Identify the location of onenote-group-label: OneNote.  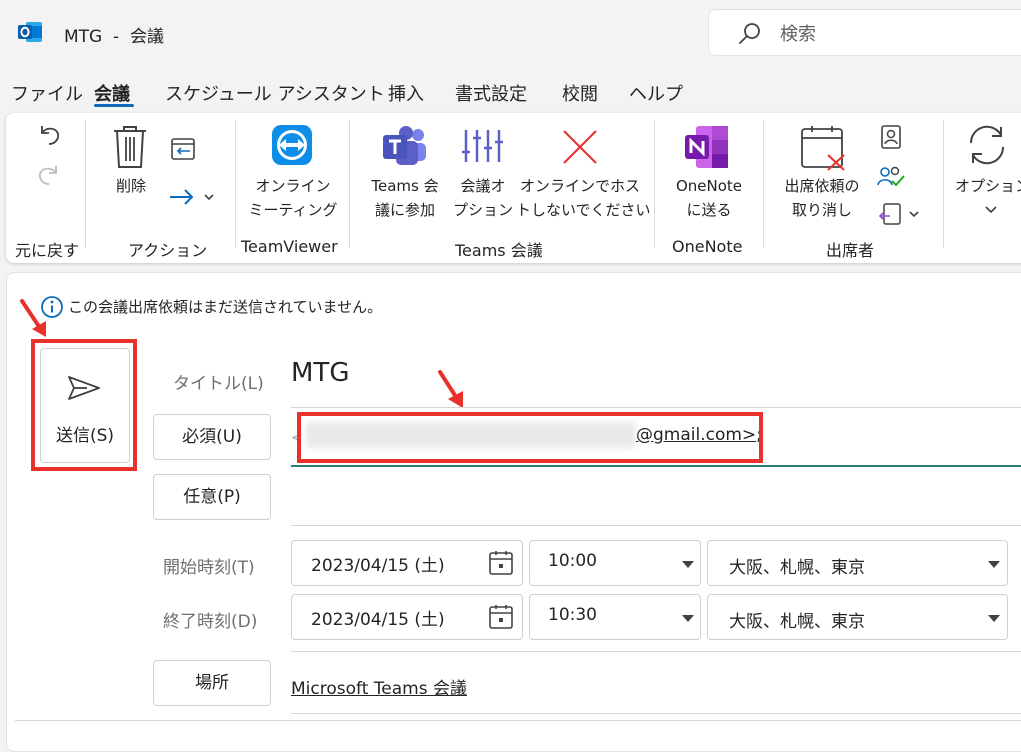
(707, 246).